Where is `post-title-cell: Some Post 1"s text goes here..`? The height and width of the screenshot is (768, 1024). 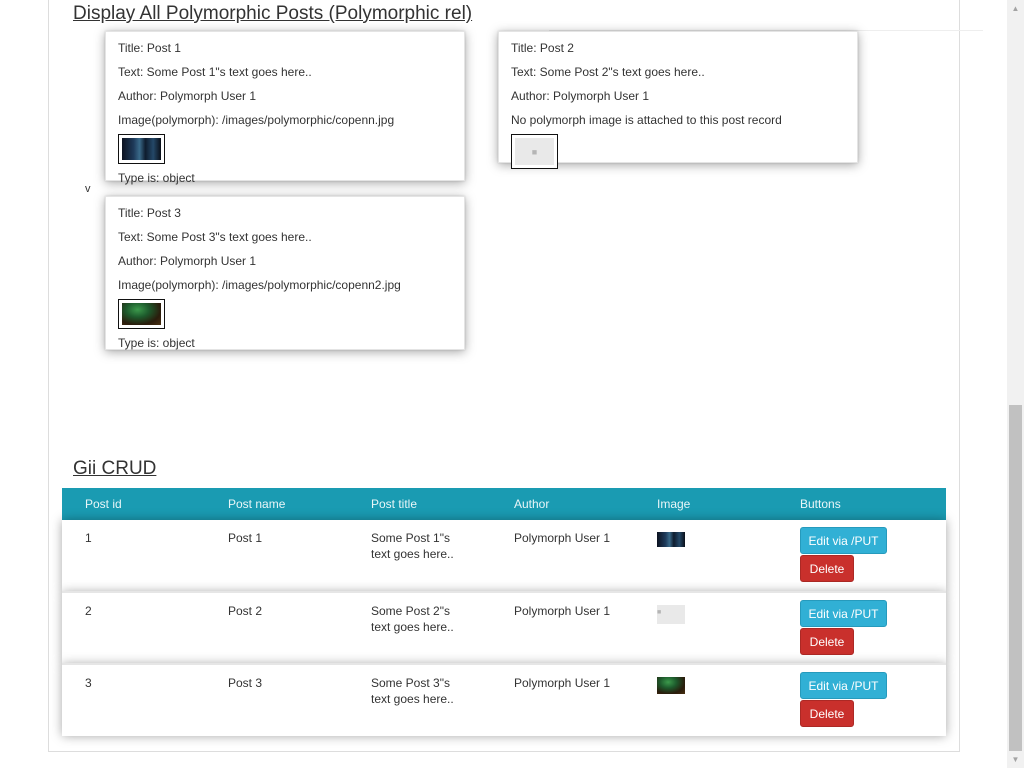 post-title-cell: Some Post 1"s text goes here.. is located at coordinates (419, 556).